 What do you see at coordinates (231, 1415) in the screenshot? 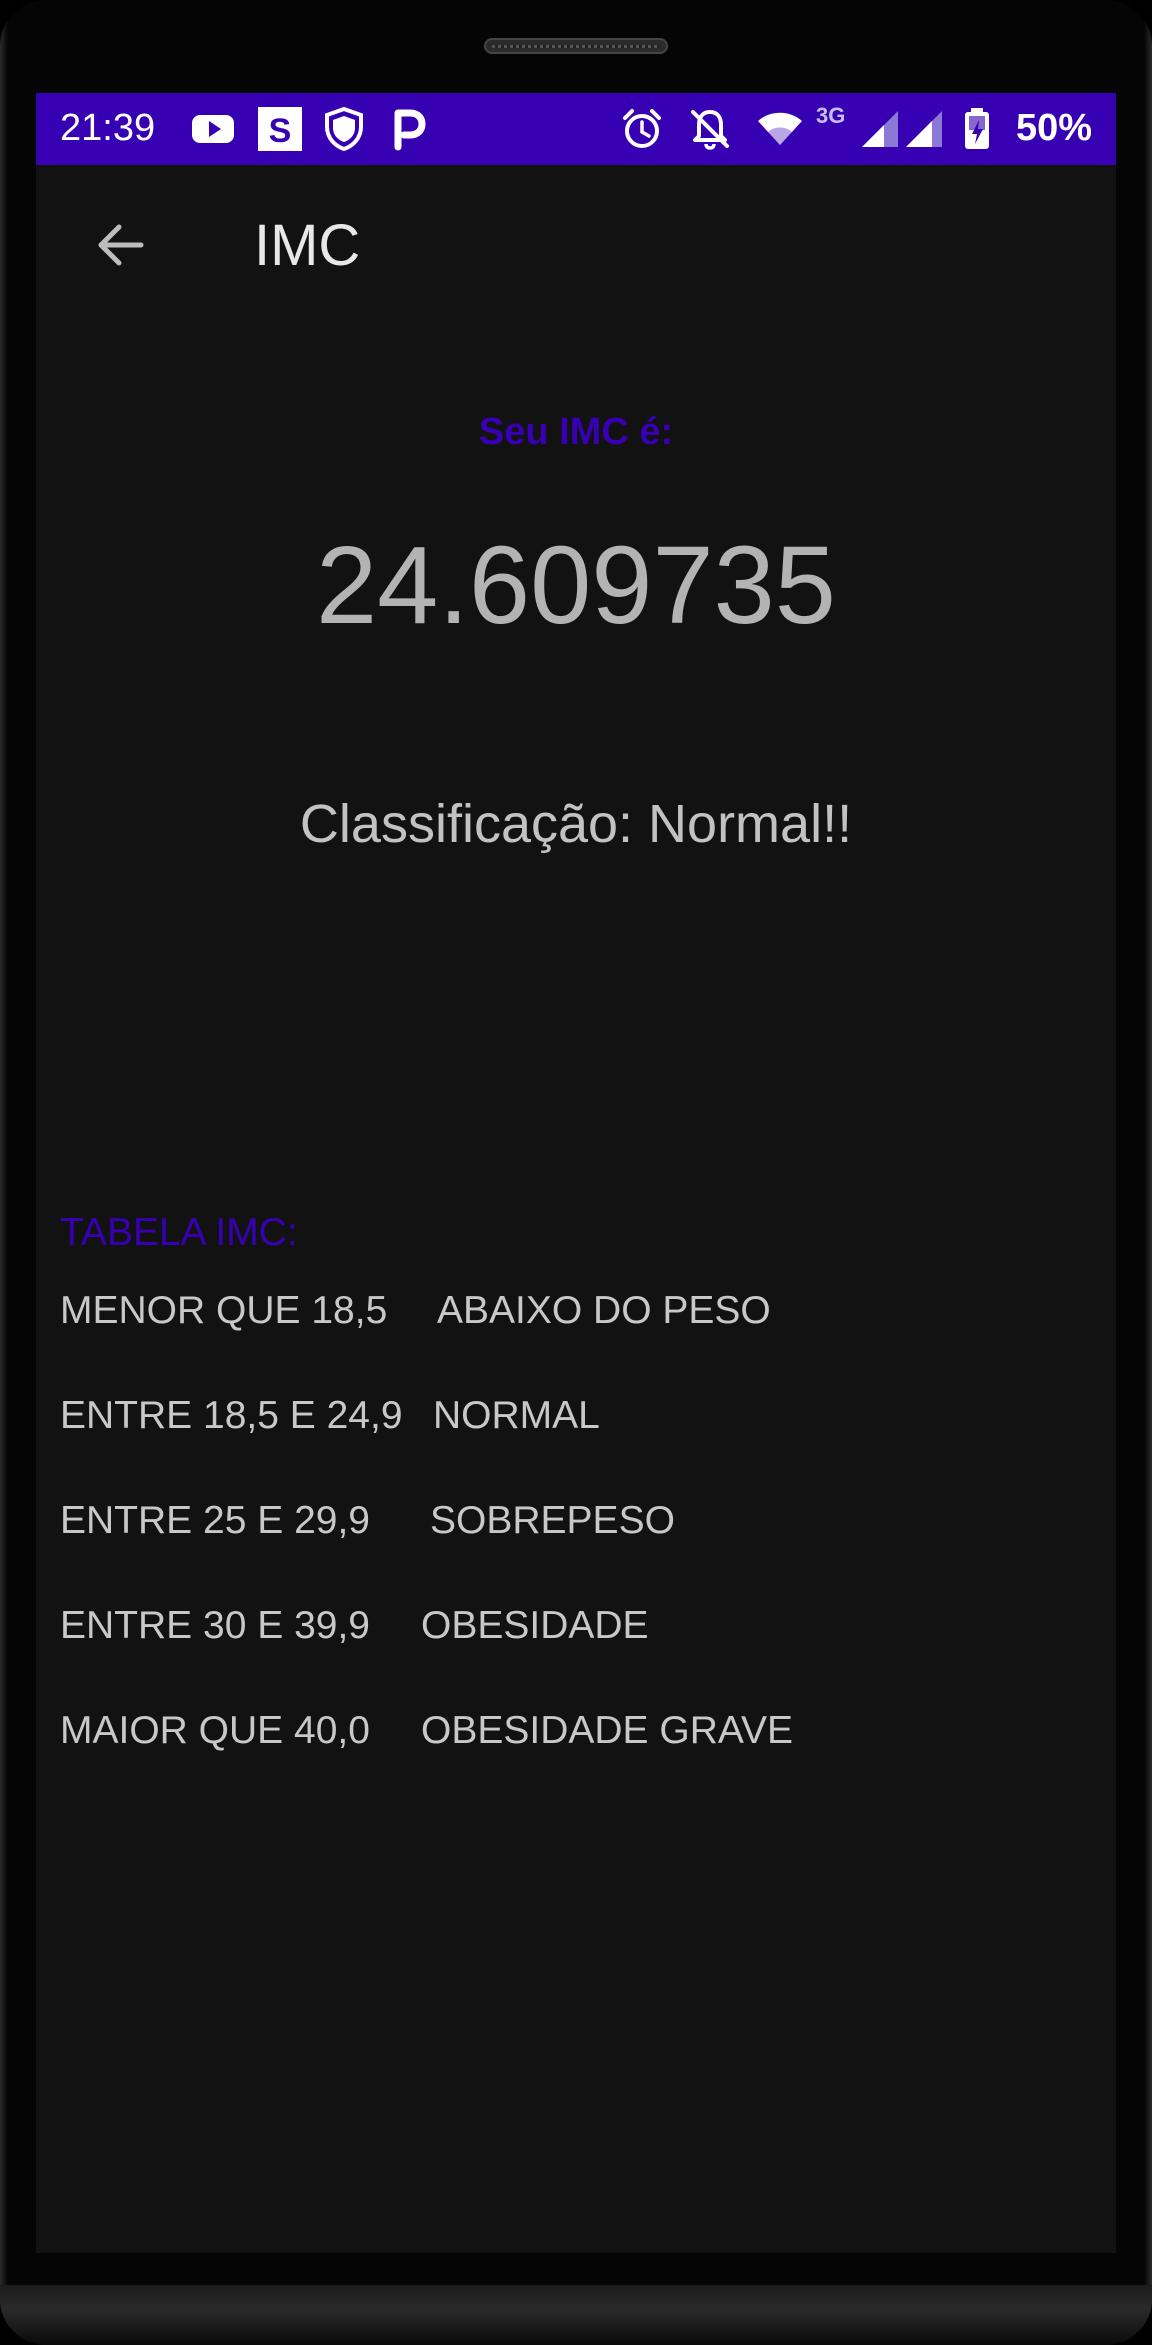
I see `range-cell: ENTRE 18,5 E 24,9` at bounding box center [231, 1415].